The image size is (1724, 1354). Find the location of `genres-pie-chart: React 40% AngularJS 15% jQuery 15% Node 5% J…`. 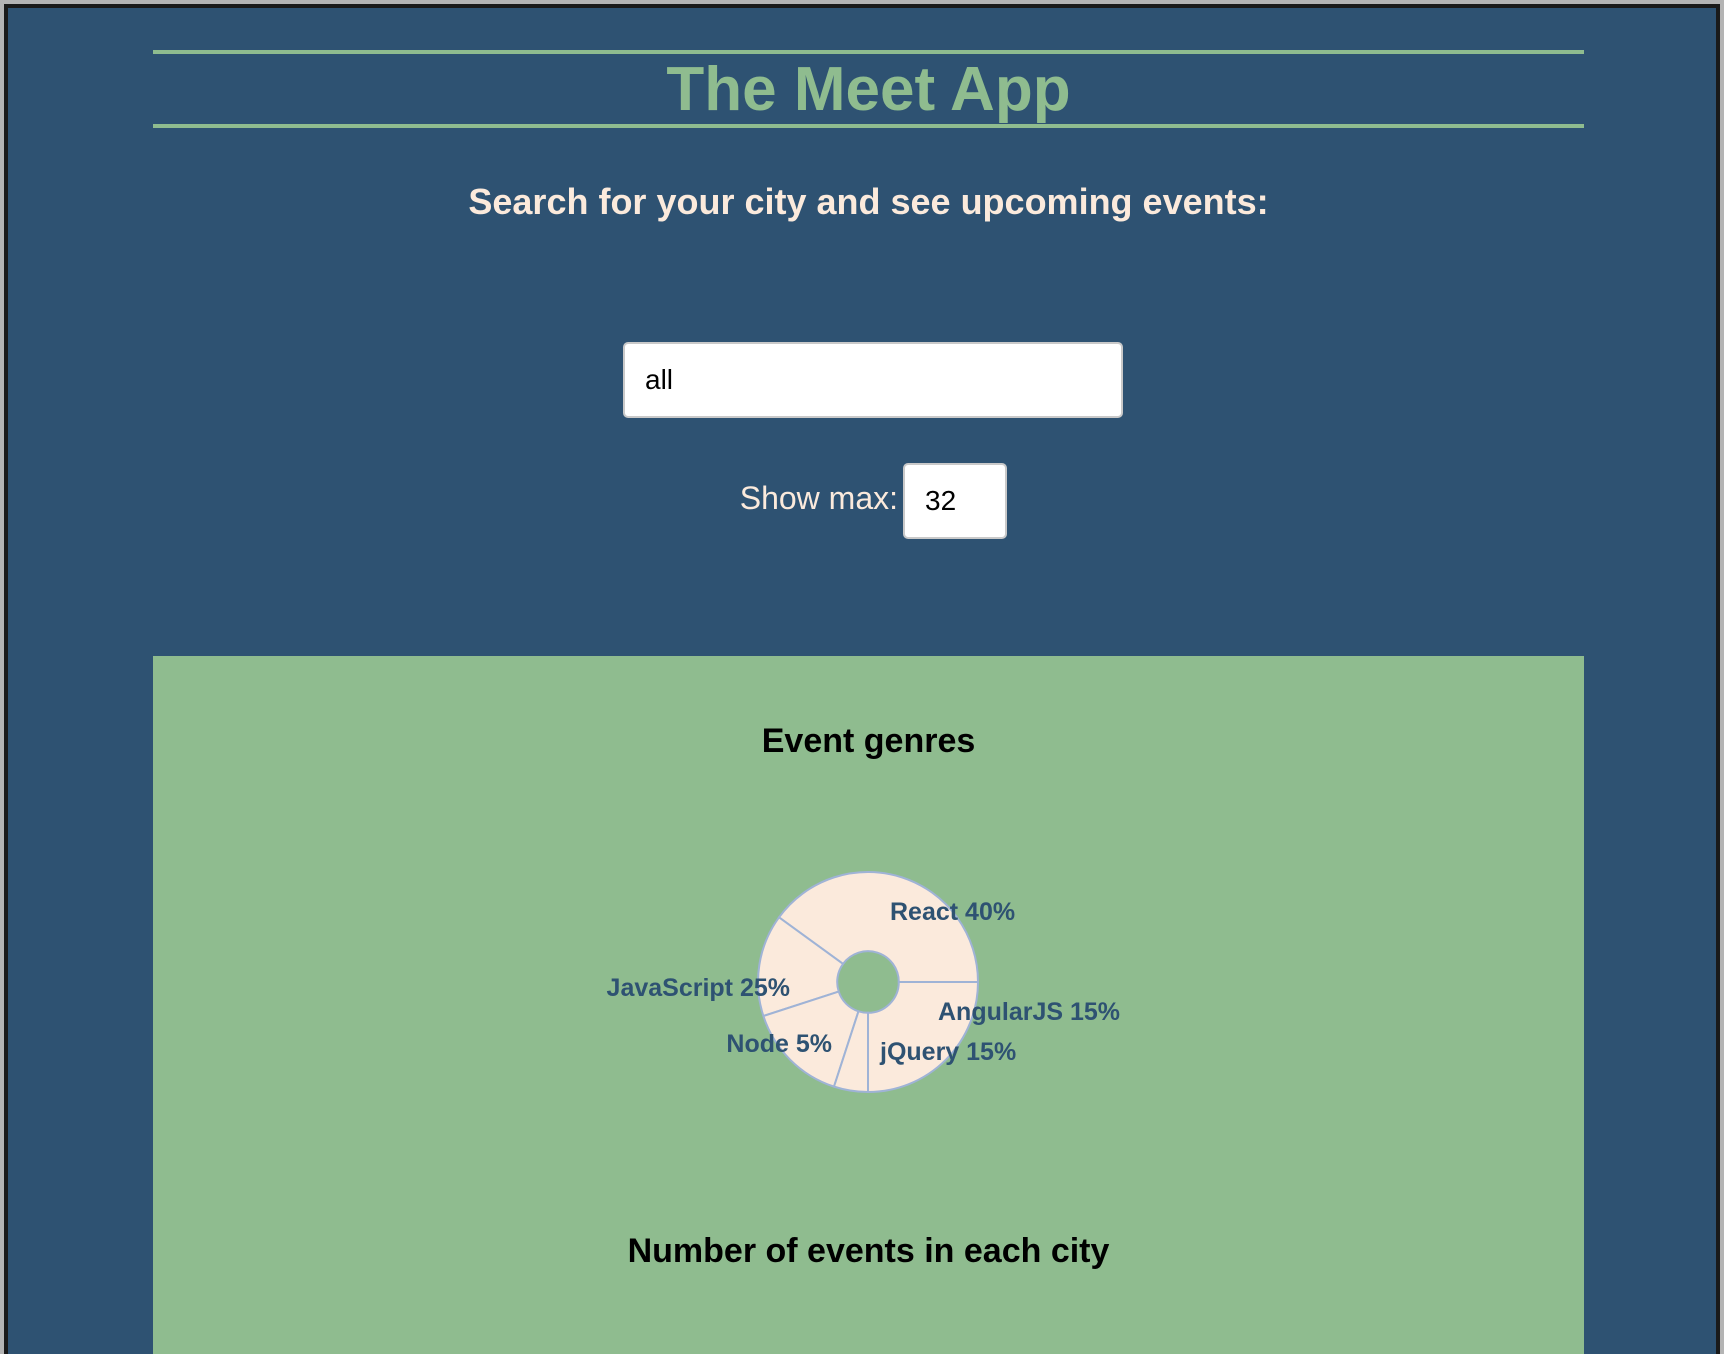

genres-pie-chart: React 40% AngularJS 15% jQuery 15% Node 5% J… is located at coordinates (863, 982).